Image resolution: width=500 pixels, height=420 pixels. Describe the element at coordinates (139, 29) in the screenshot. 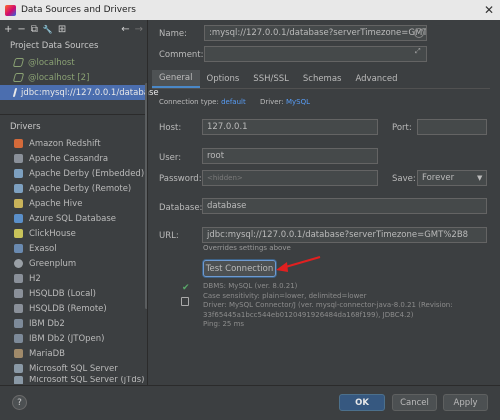

I see `forward-icon: →` at that location.